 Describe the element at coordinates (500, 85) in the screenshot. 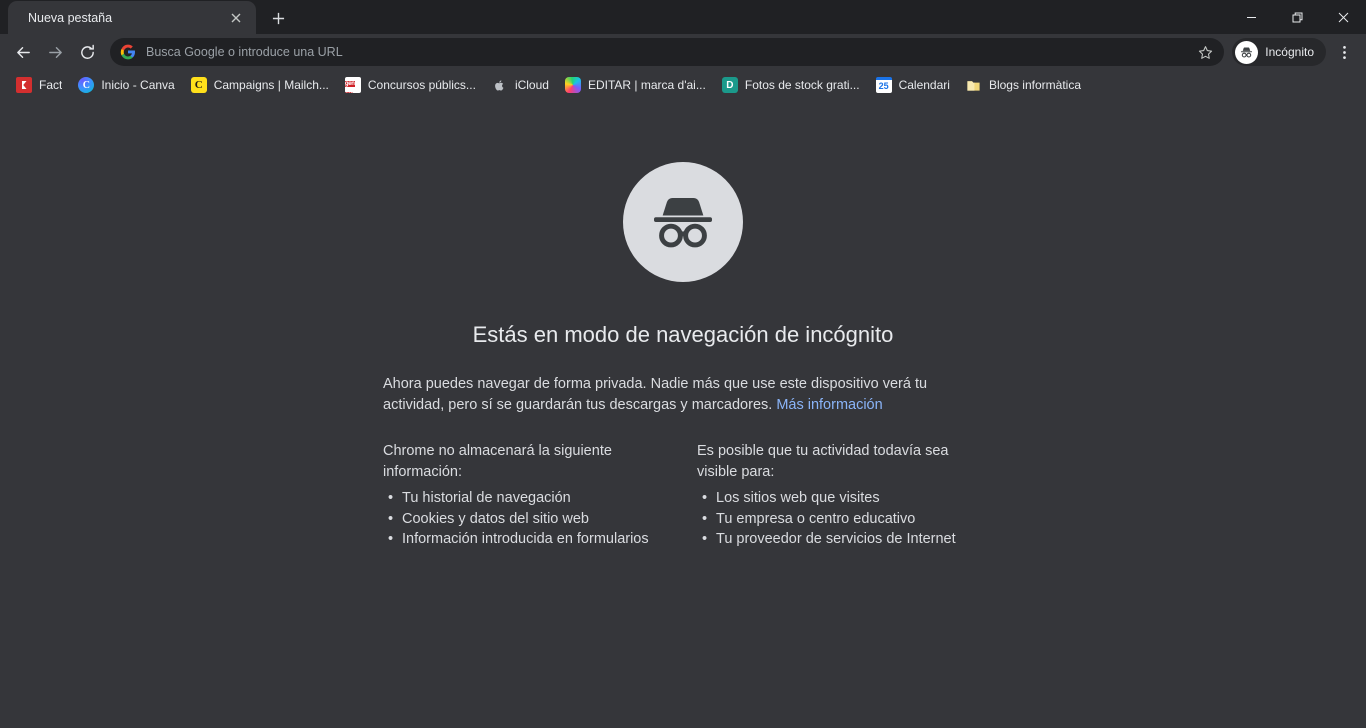

I see `apple-icon` at that location.